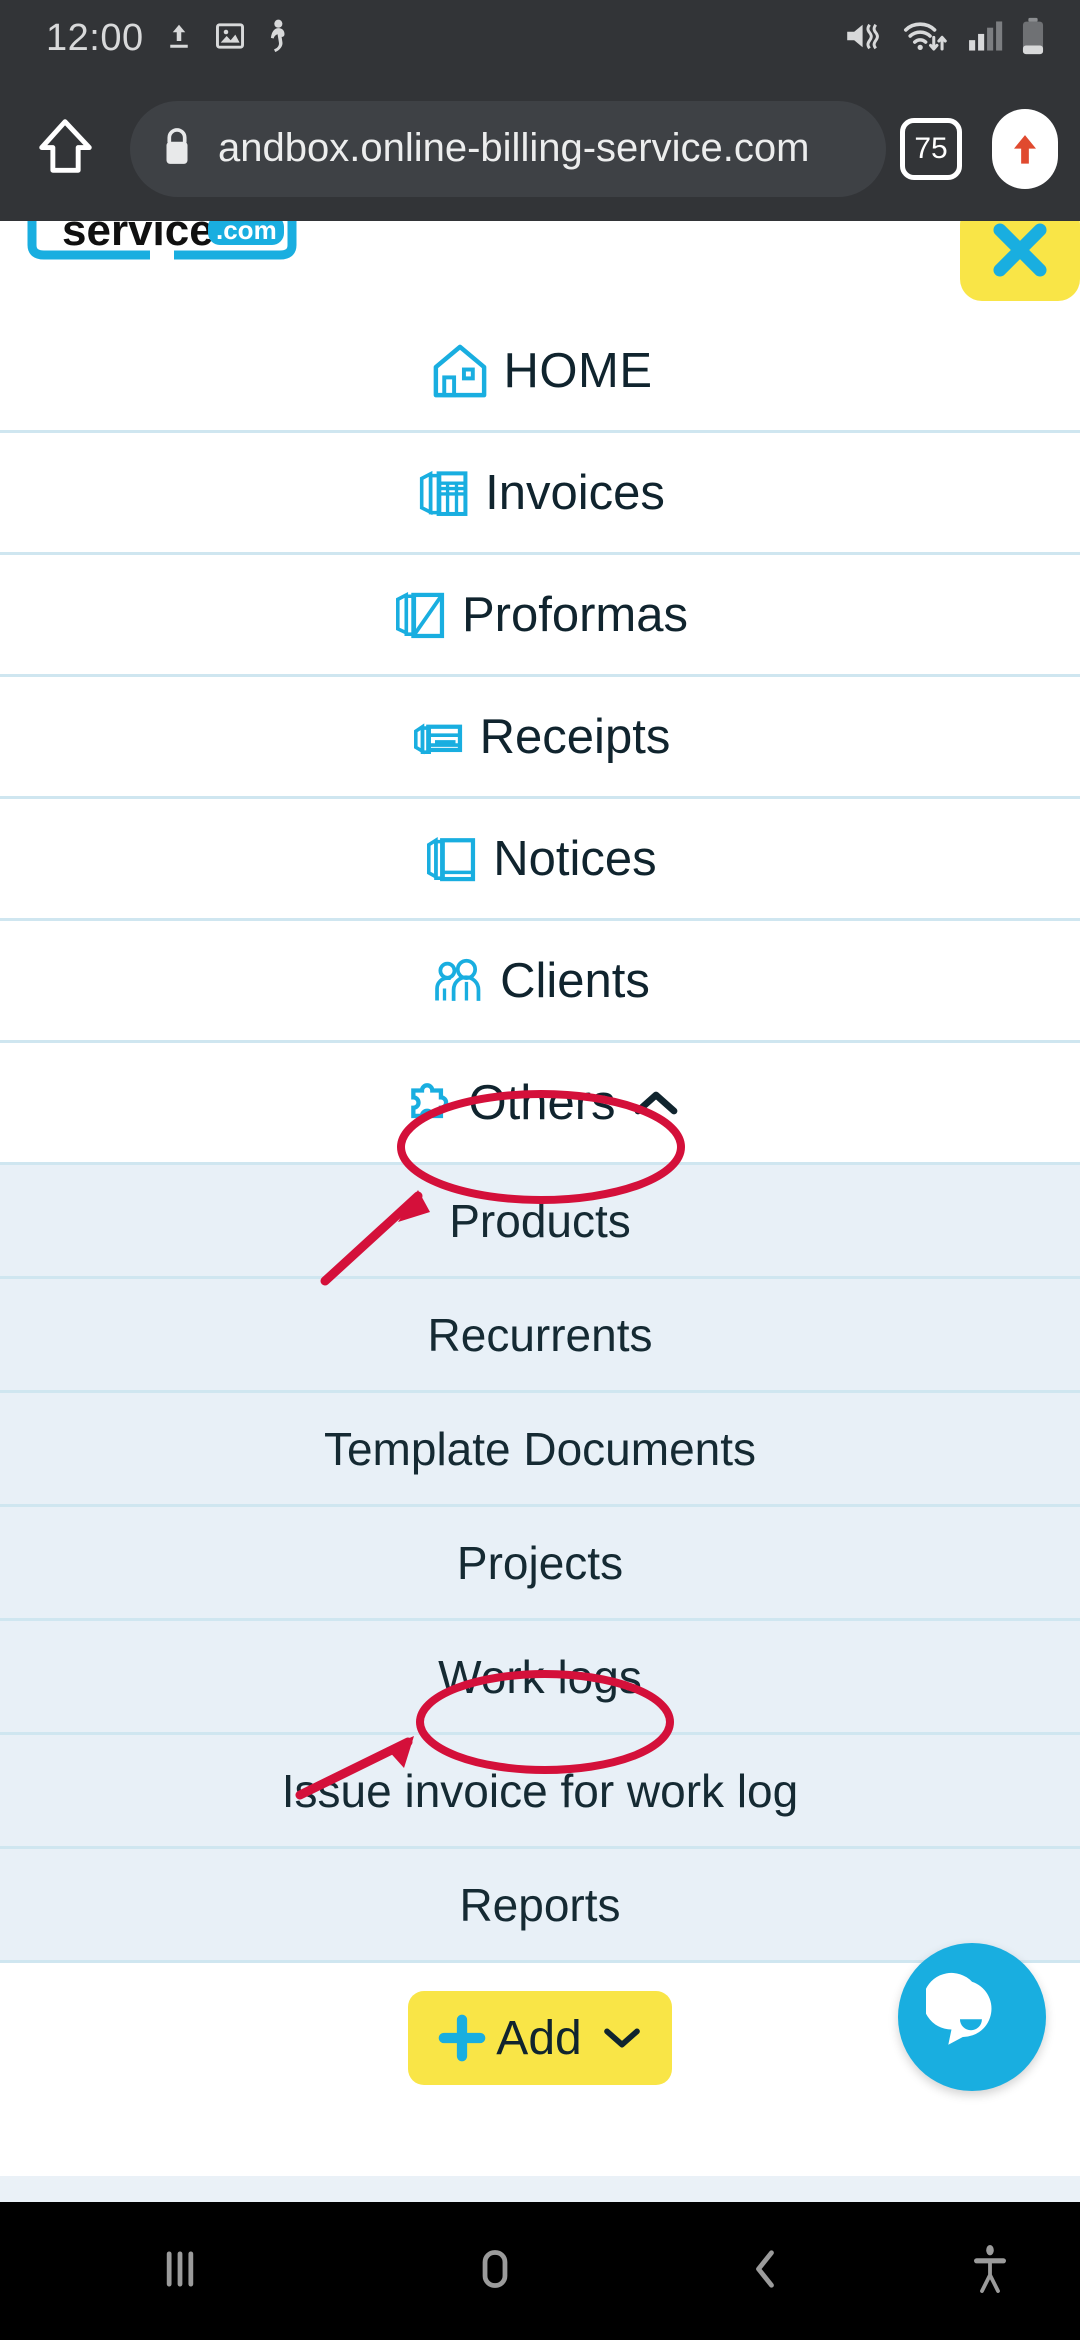 The height and width of the screenshot is (2340, 1080). I want to click on recents-button, so click(180, 2271).